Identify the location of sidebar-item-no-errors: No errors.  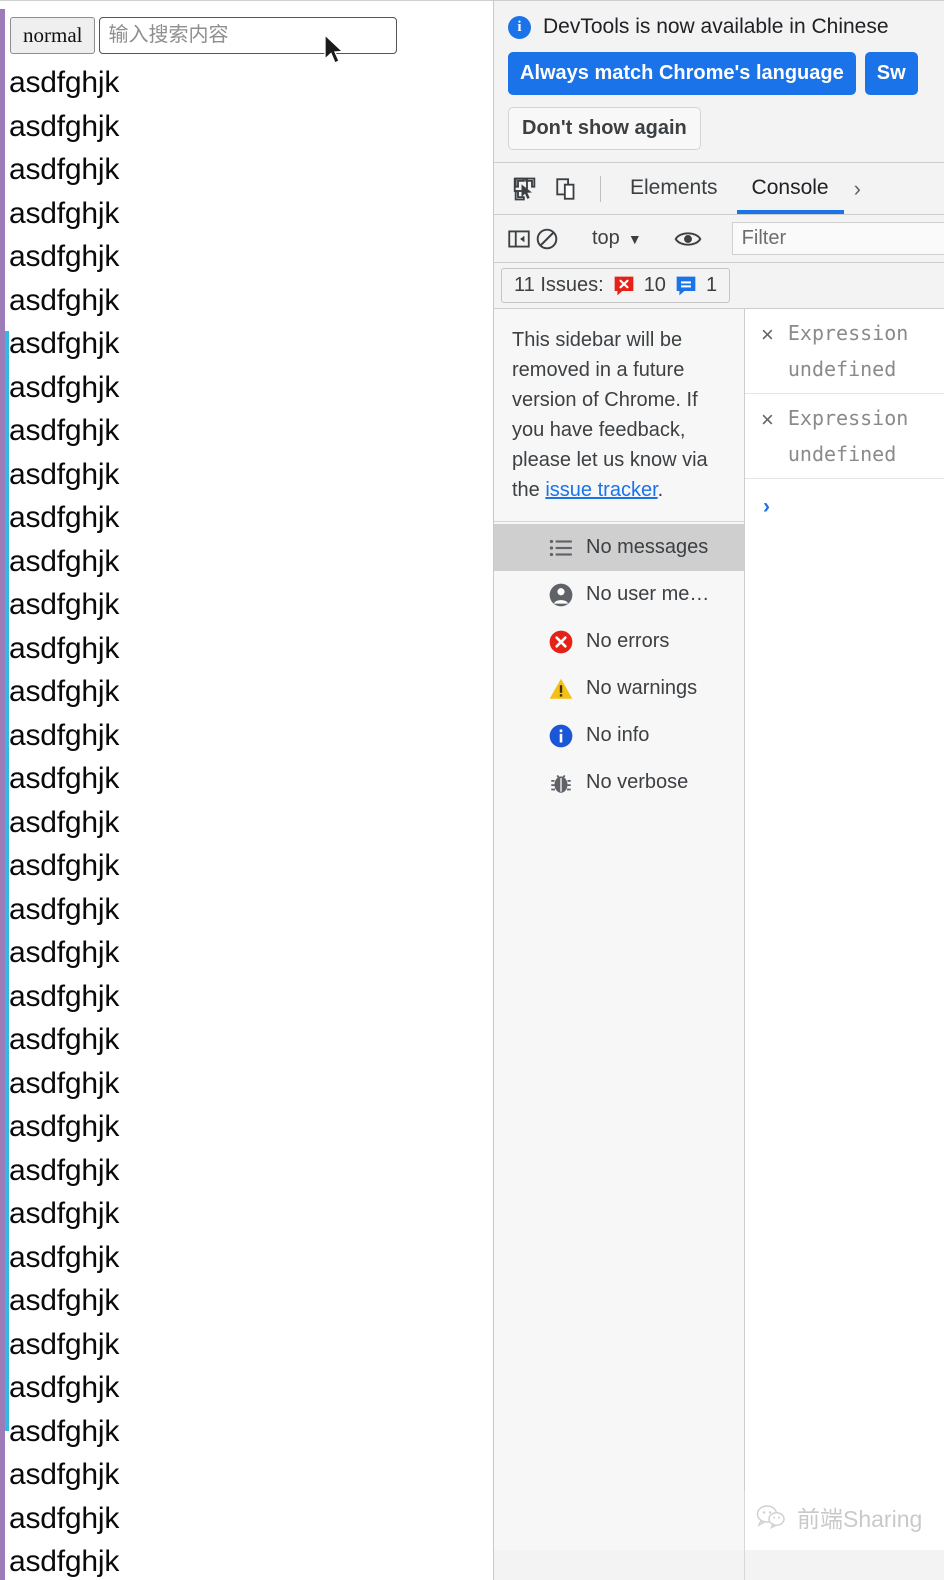
(619, 641).